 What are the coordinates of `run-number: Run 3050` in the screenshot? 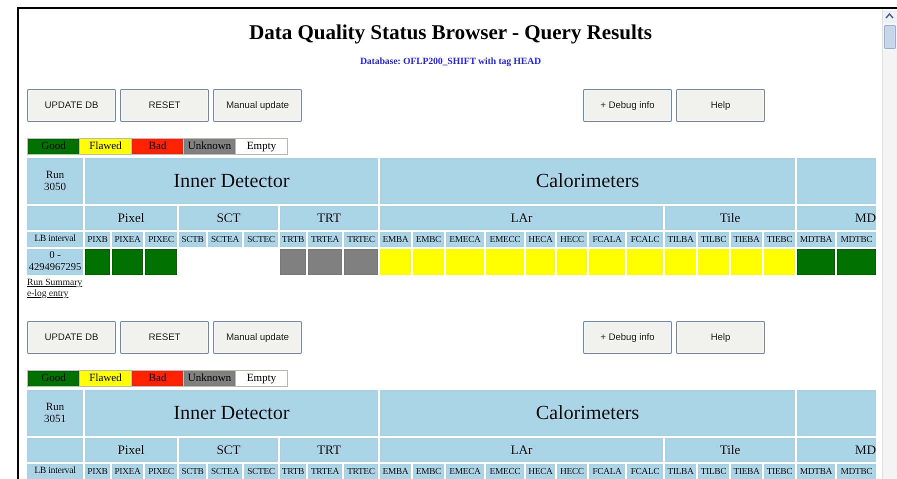 It's located at (55, 181).